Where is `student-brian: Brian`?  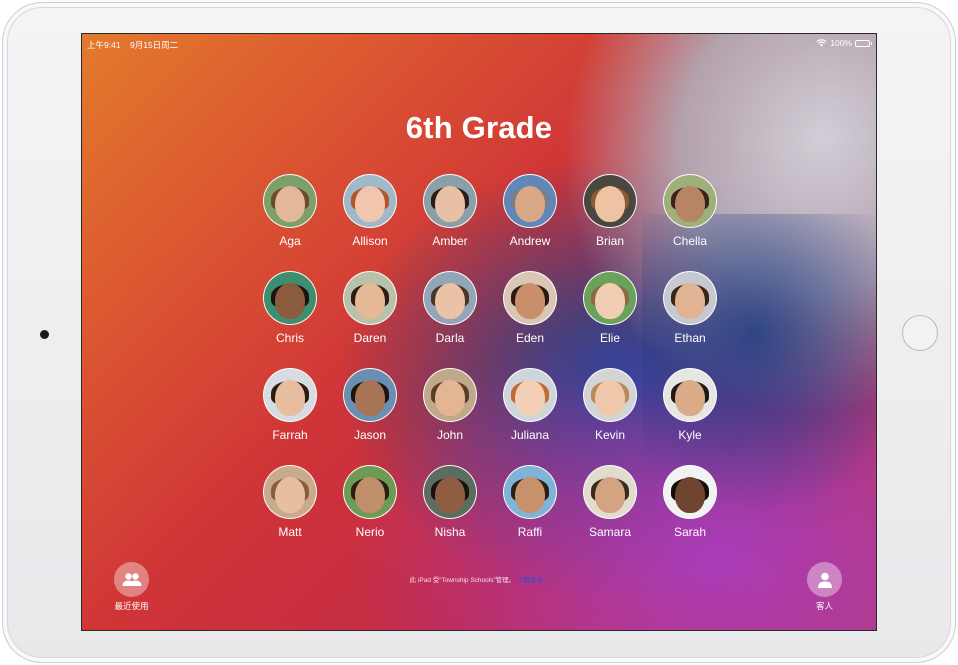
student-brian: Brian is located at coordinates (610, 222).